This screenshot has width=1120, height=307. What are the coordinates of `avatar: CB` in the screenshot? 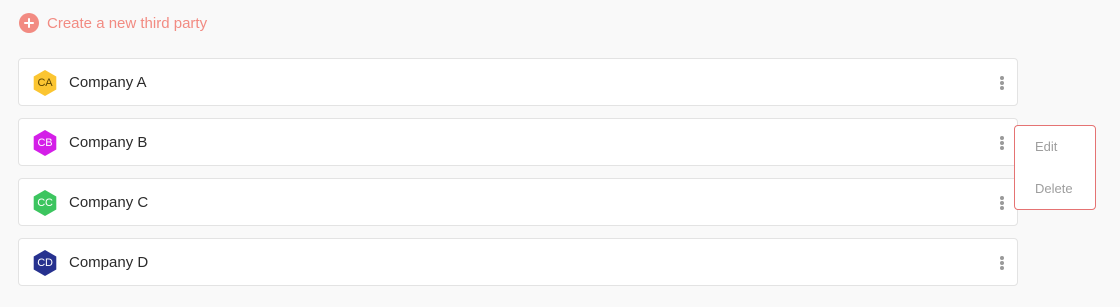 It's located at (45, 143).